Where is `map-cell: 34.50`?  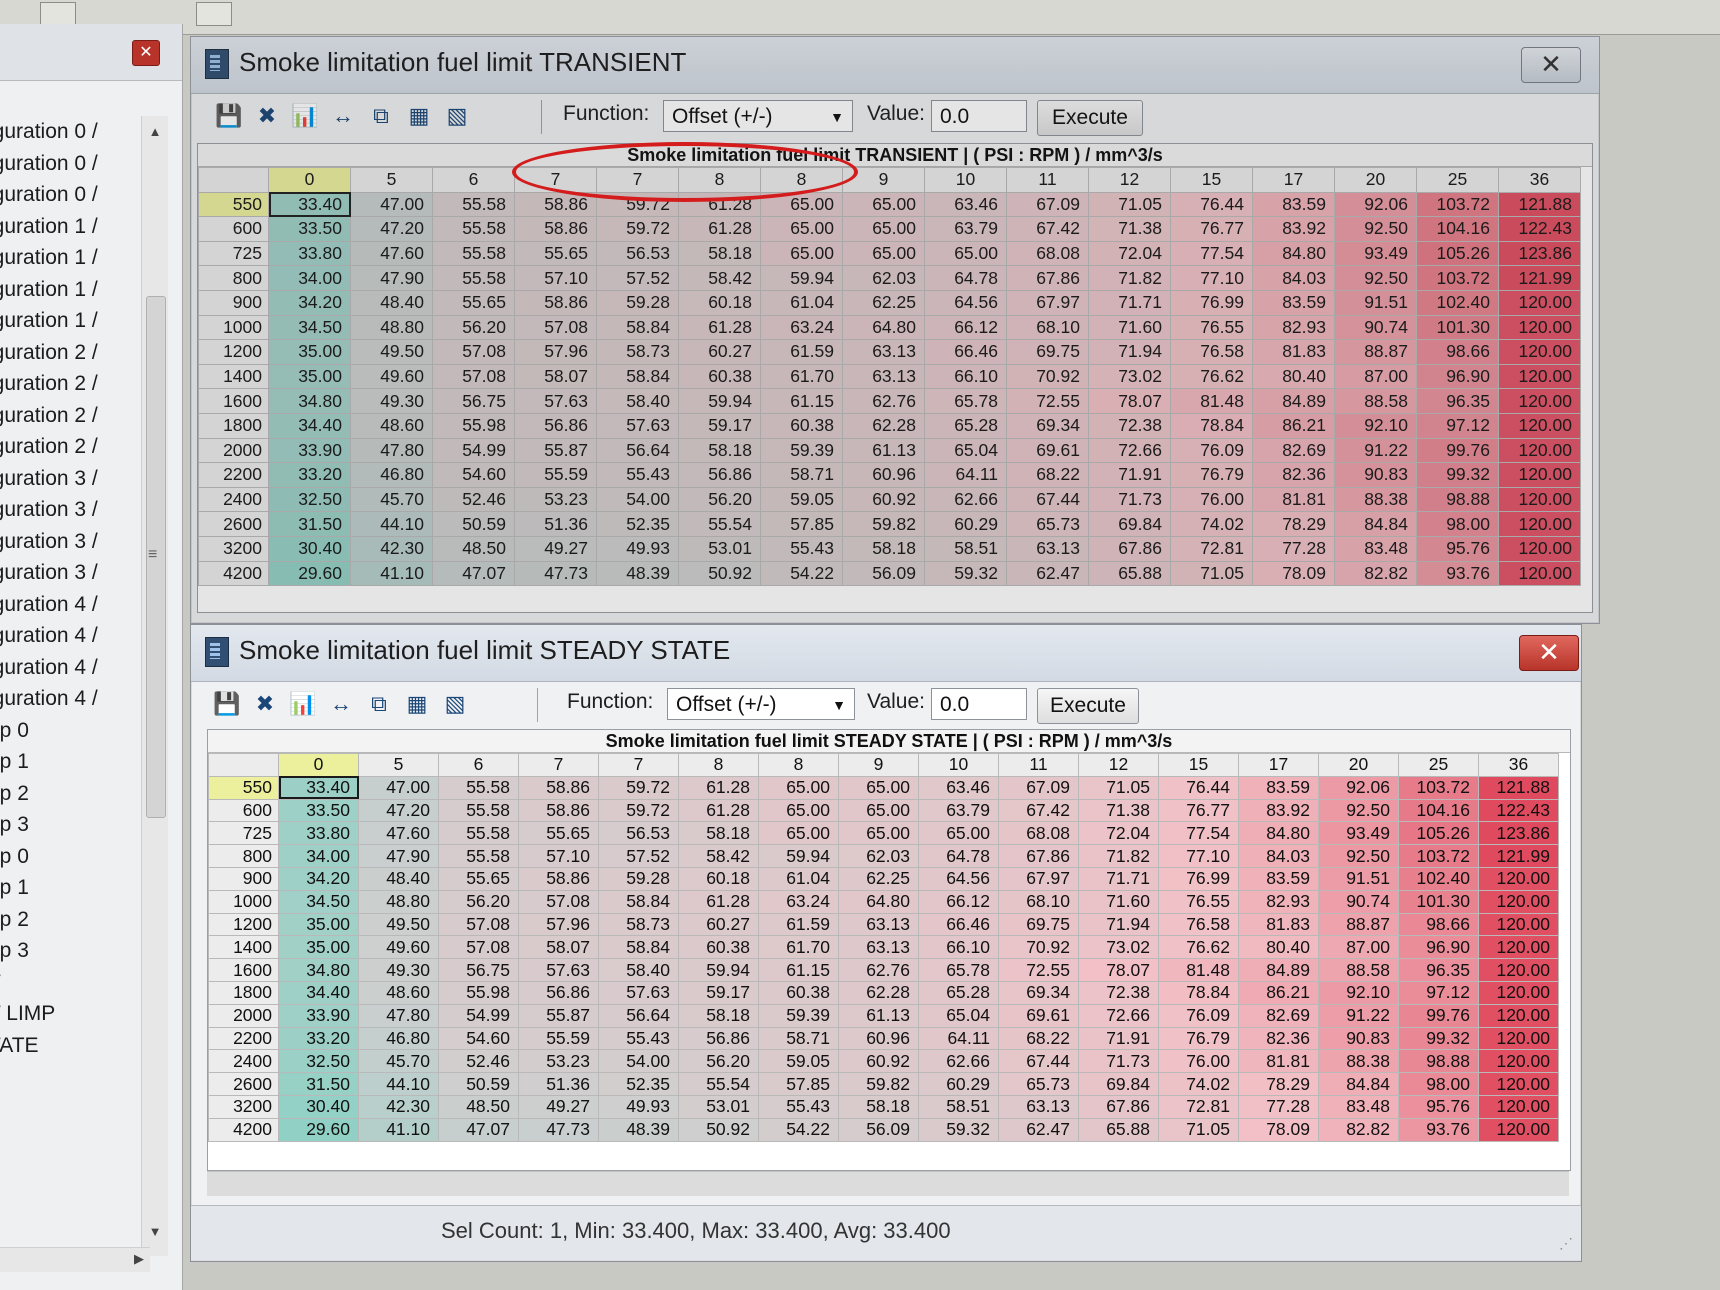
map-cell: 34.50 is located at coordinates (318, 901).